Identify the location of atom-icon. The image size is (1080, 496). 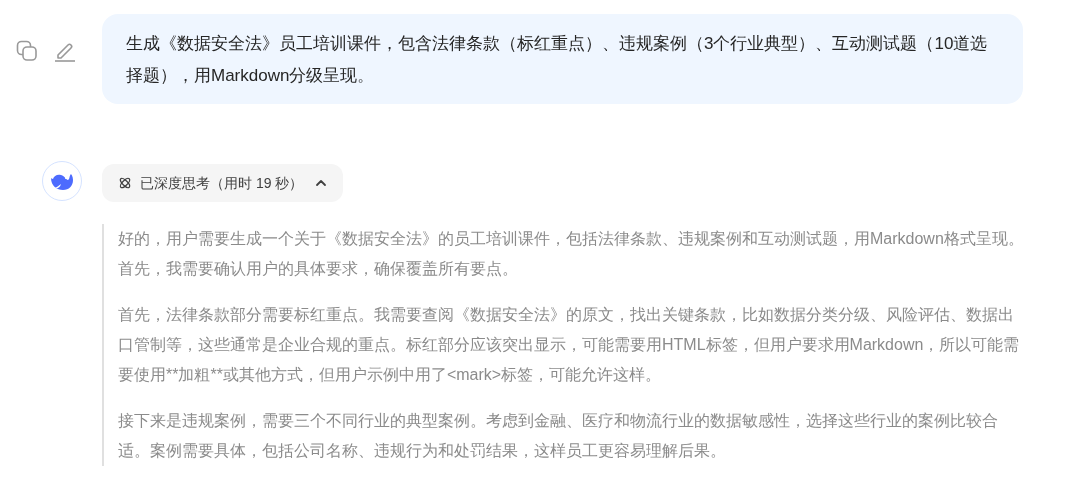
(125, 183).